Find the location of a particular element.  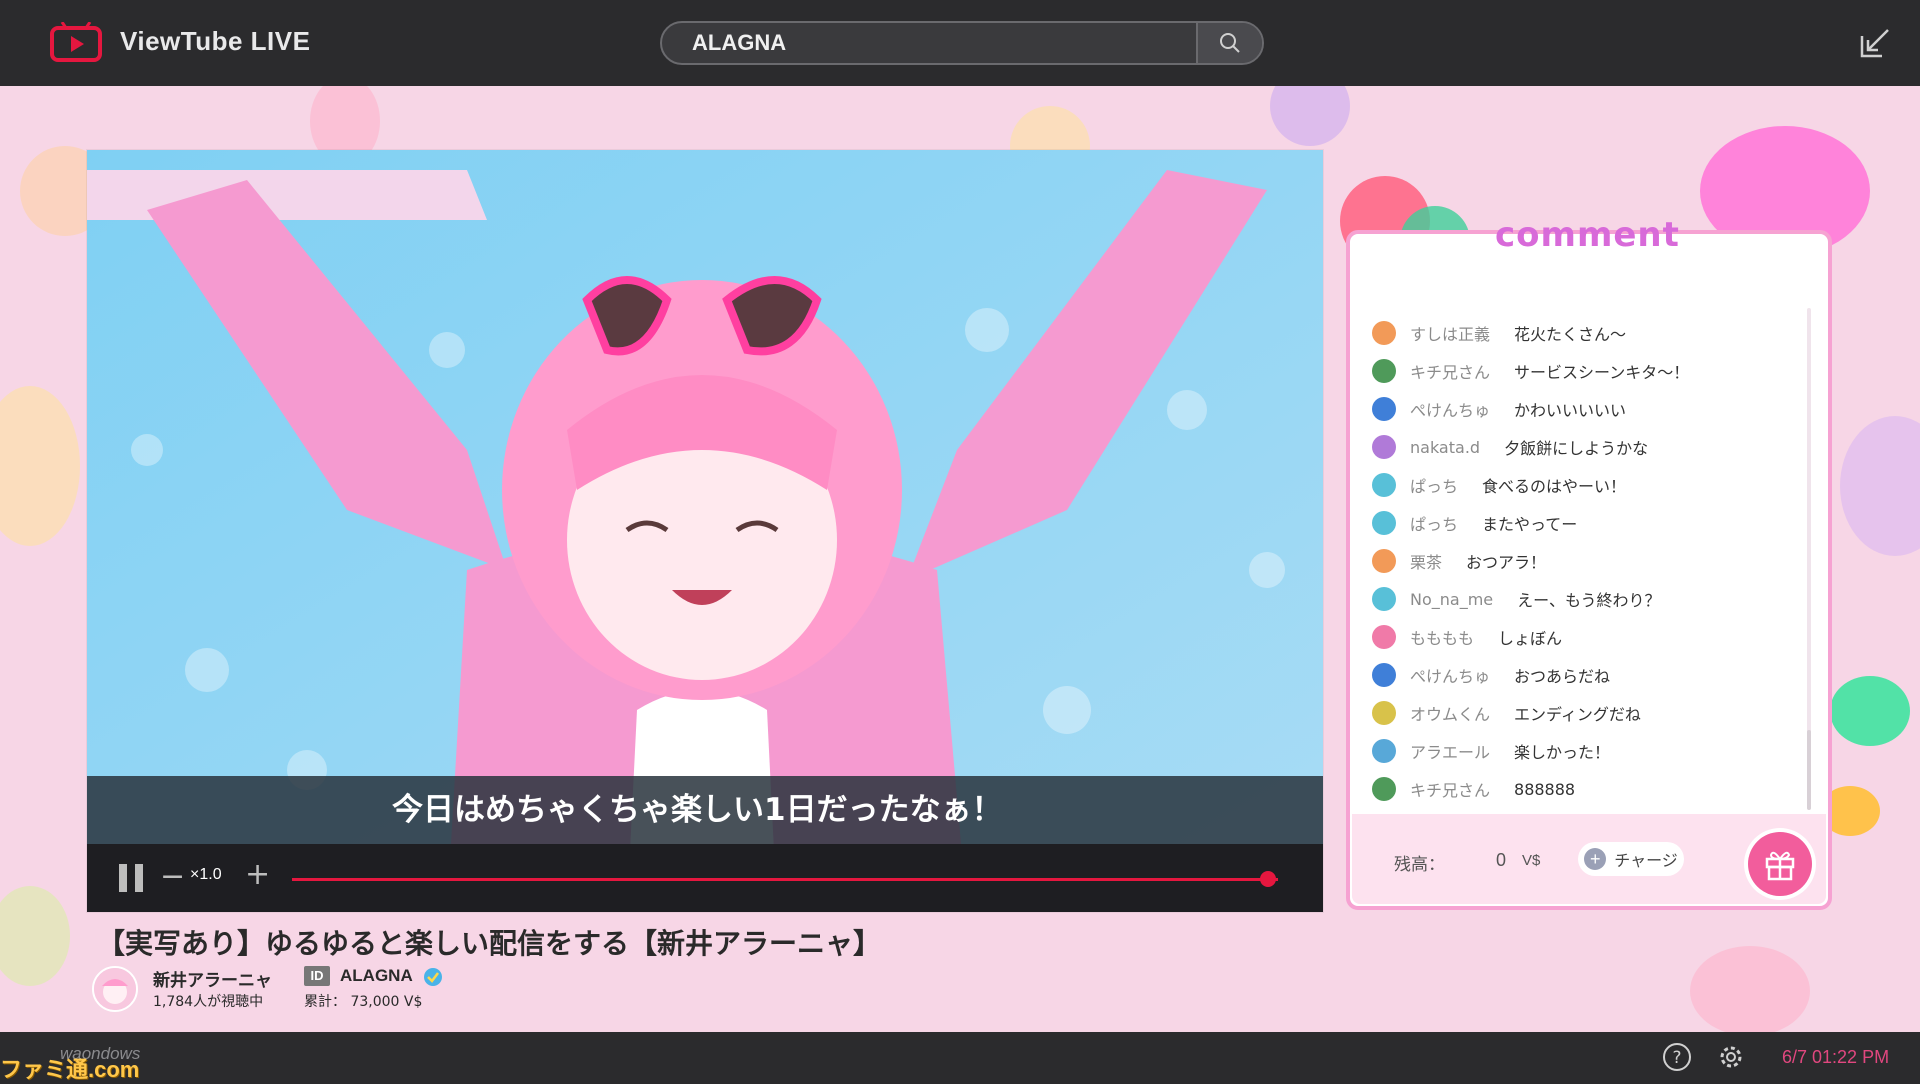

comment-row: ぱっち 食べるのはやーい！ is located at coordinates (1499, 485).